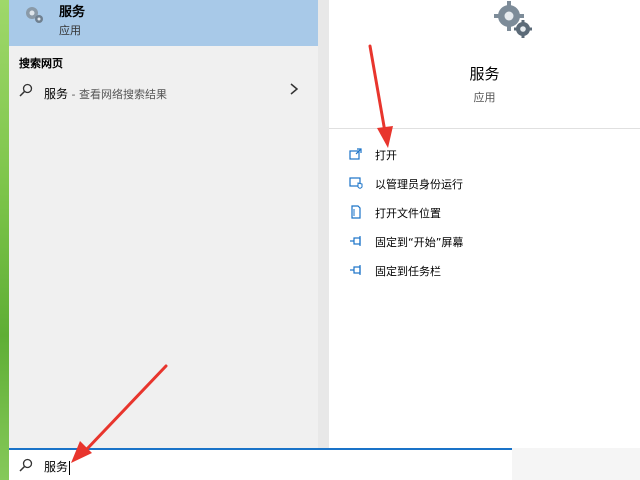  Describe the element at coordinates (576, 464) in the screenshot. I see `desktop-area` at that location.